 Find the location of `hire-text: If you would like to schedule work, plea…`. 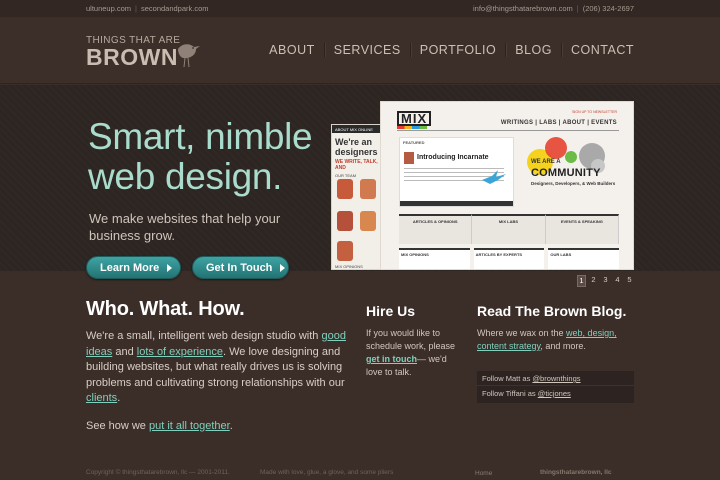

hire-text: If you would like to schedule work, plea… is located at coordinates (413, 353).